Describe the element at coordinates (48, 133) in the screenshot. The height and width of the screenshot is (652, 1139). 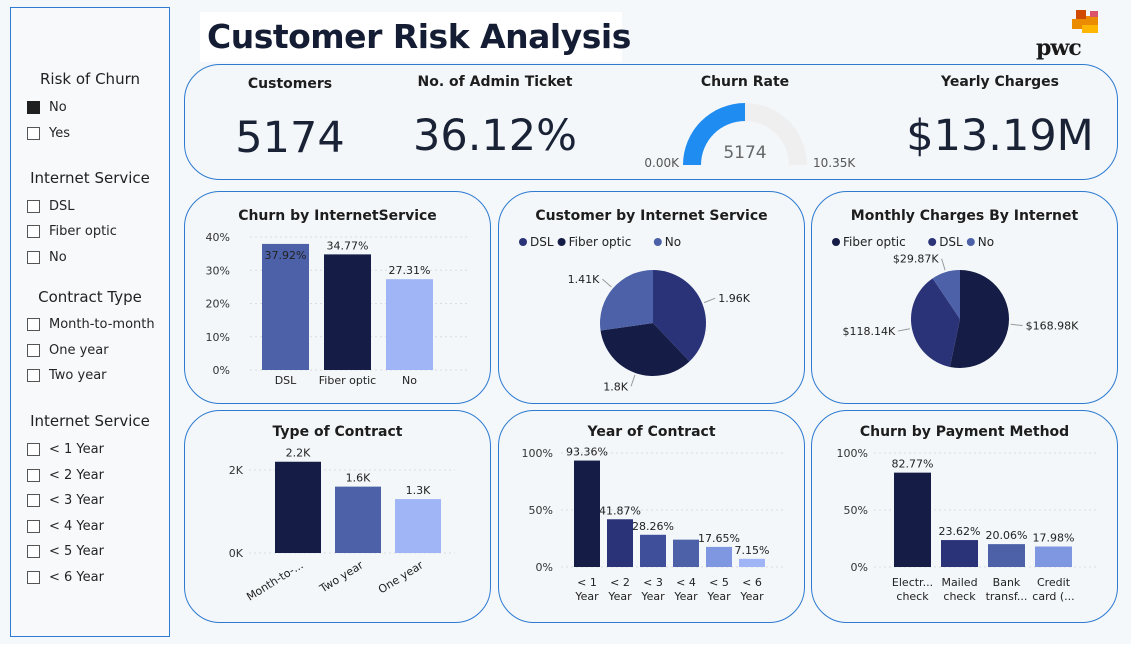
I see `slicer-option: Yes` at that location.